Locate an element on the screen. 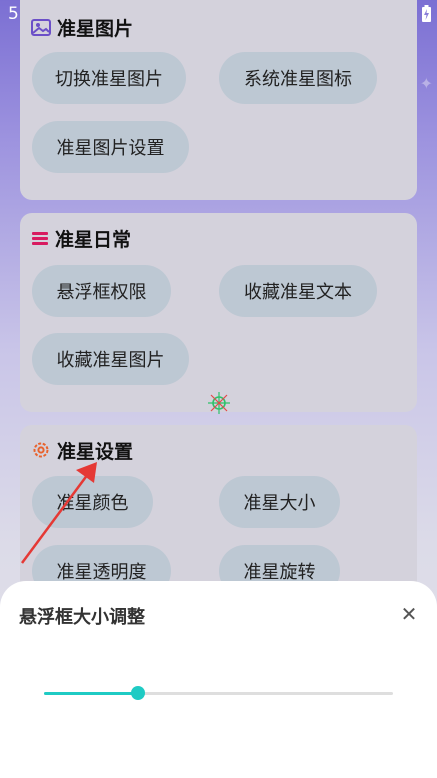  section-images-header: 准星图片 is located at coordinates (82, 27).